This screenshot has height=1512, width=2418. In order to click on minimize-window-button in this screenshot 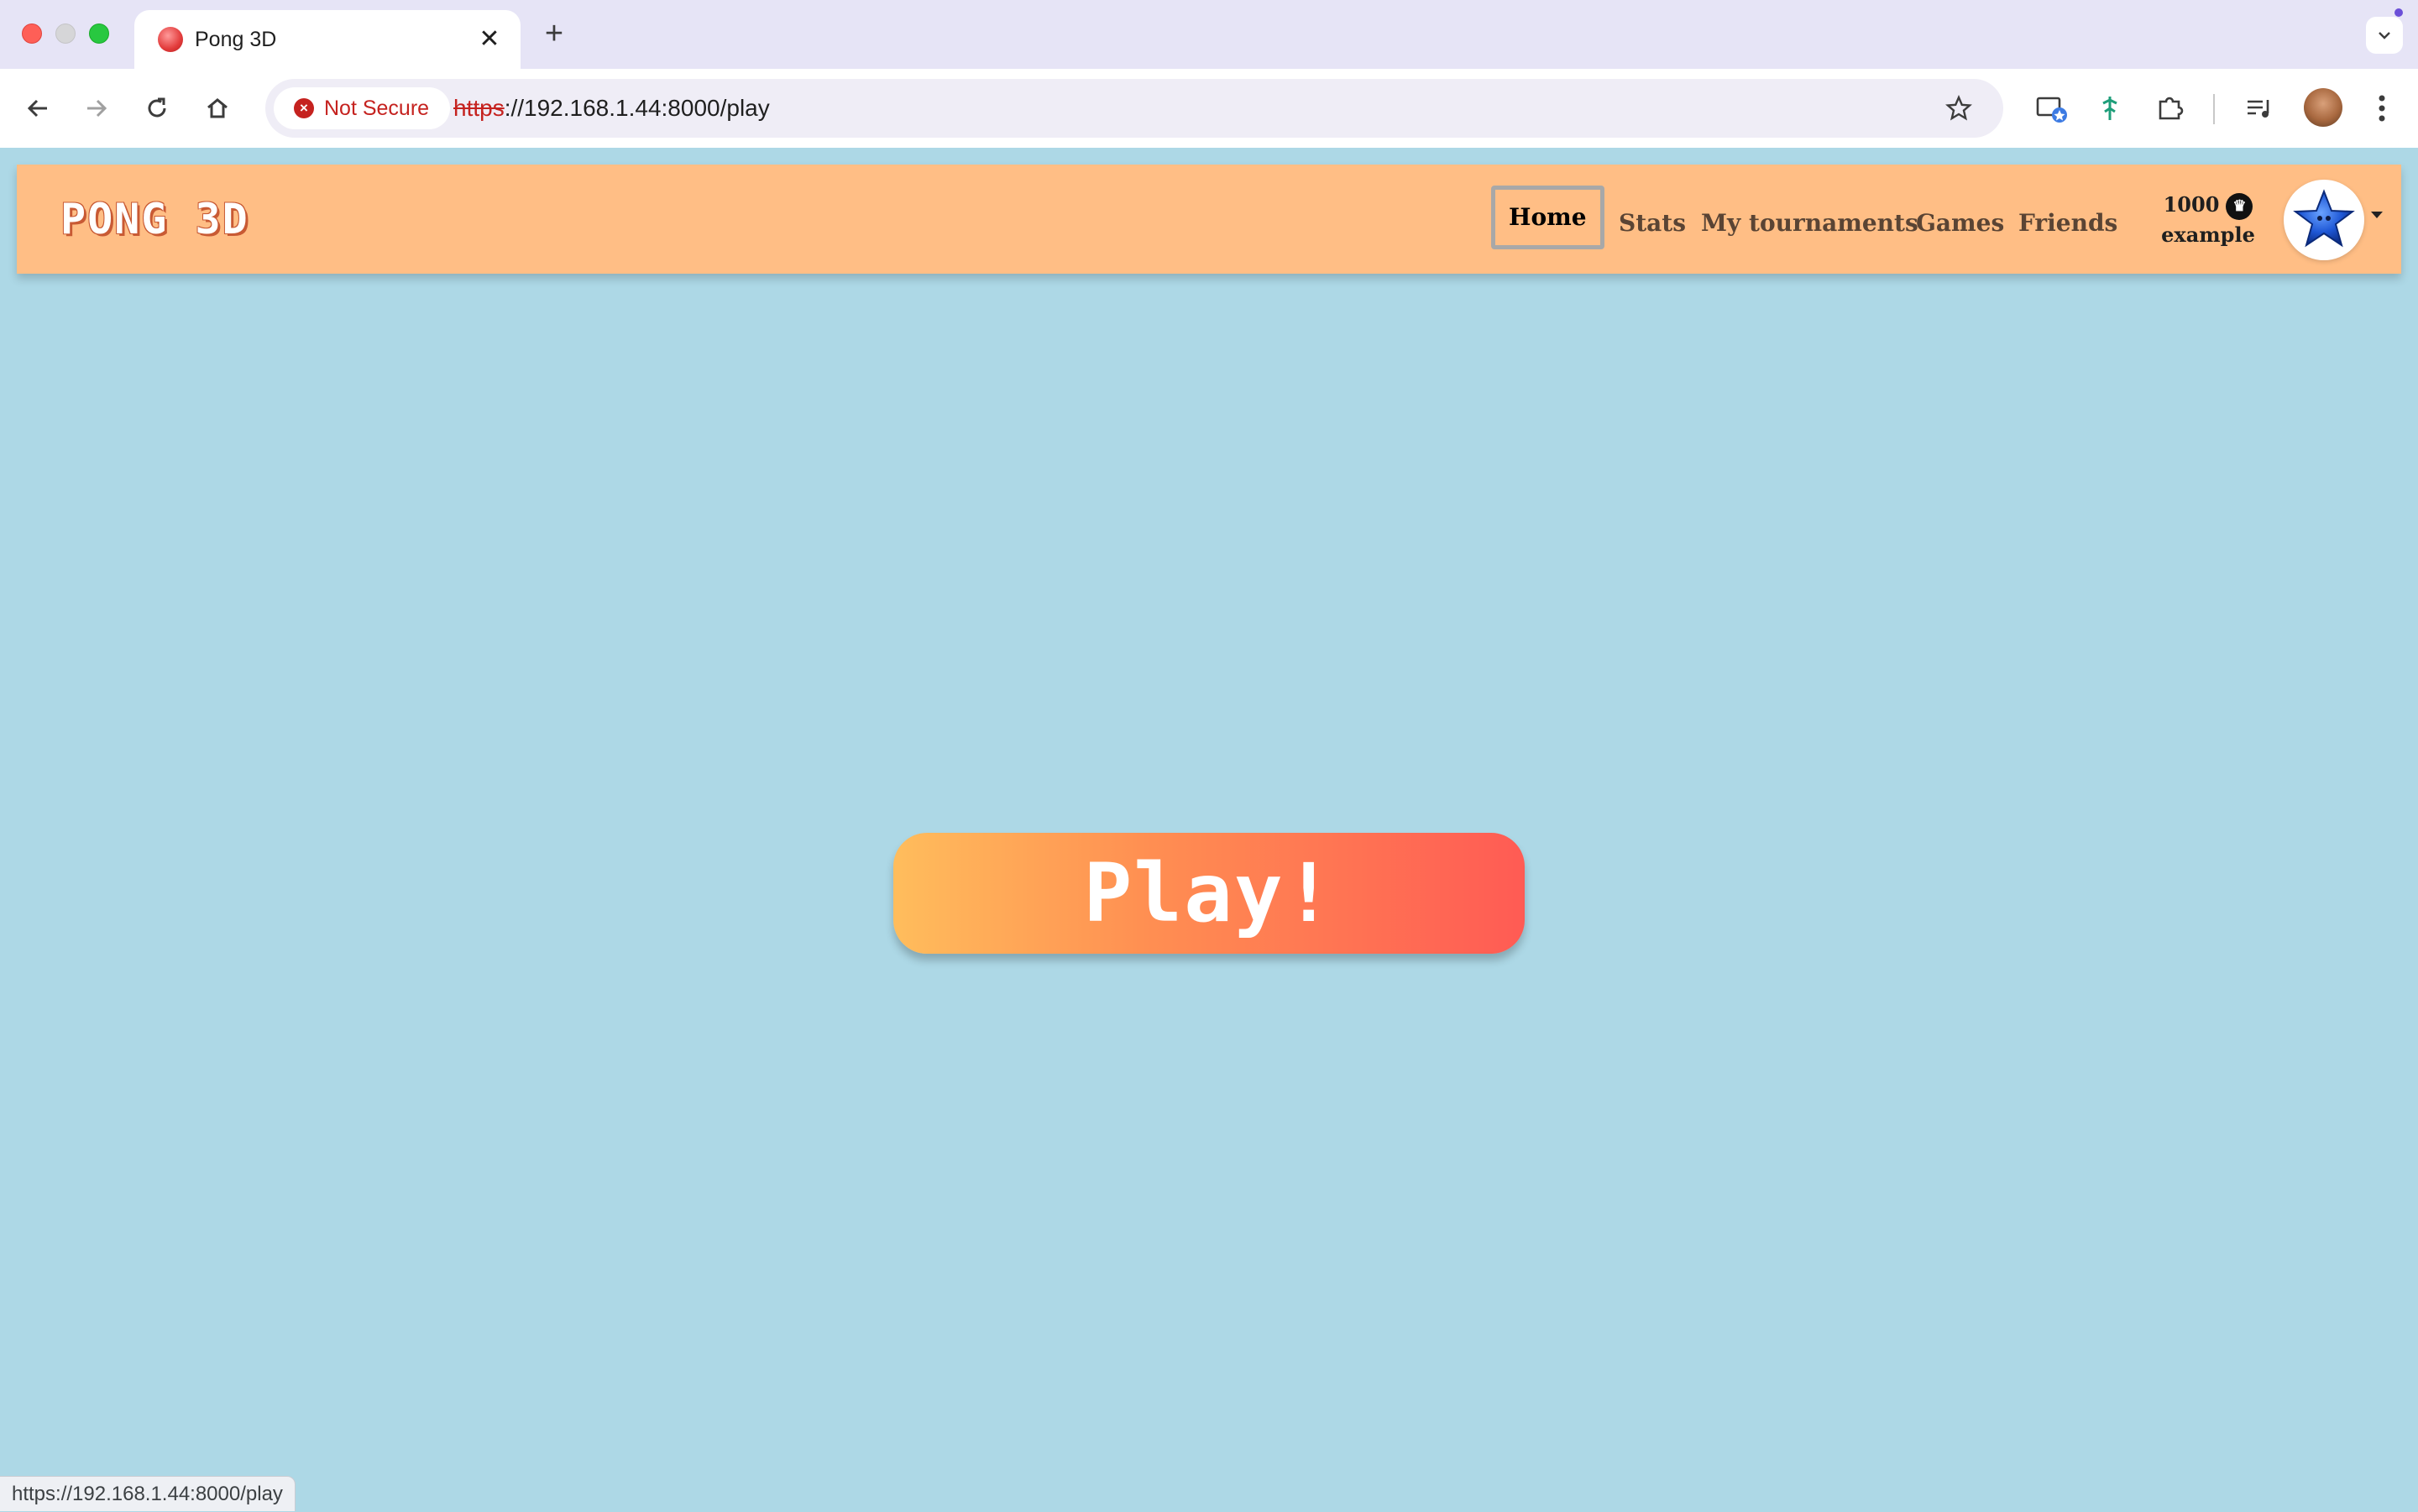, I will do `click(65, 34)`.